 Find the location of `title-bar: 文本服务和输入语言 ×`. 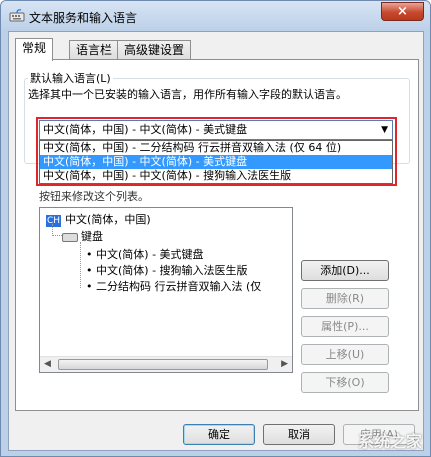

title-bar: 文本服务和输入语言 × is located at coordinates (215, 16).